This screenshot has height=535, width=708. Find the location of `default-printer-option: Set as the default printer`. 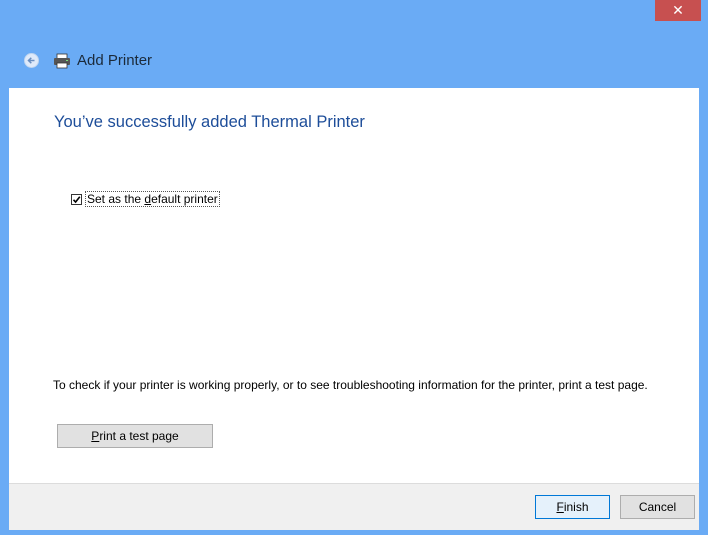

default-printer-option: Set as the default printer is located at coordinates (145, 199).